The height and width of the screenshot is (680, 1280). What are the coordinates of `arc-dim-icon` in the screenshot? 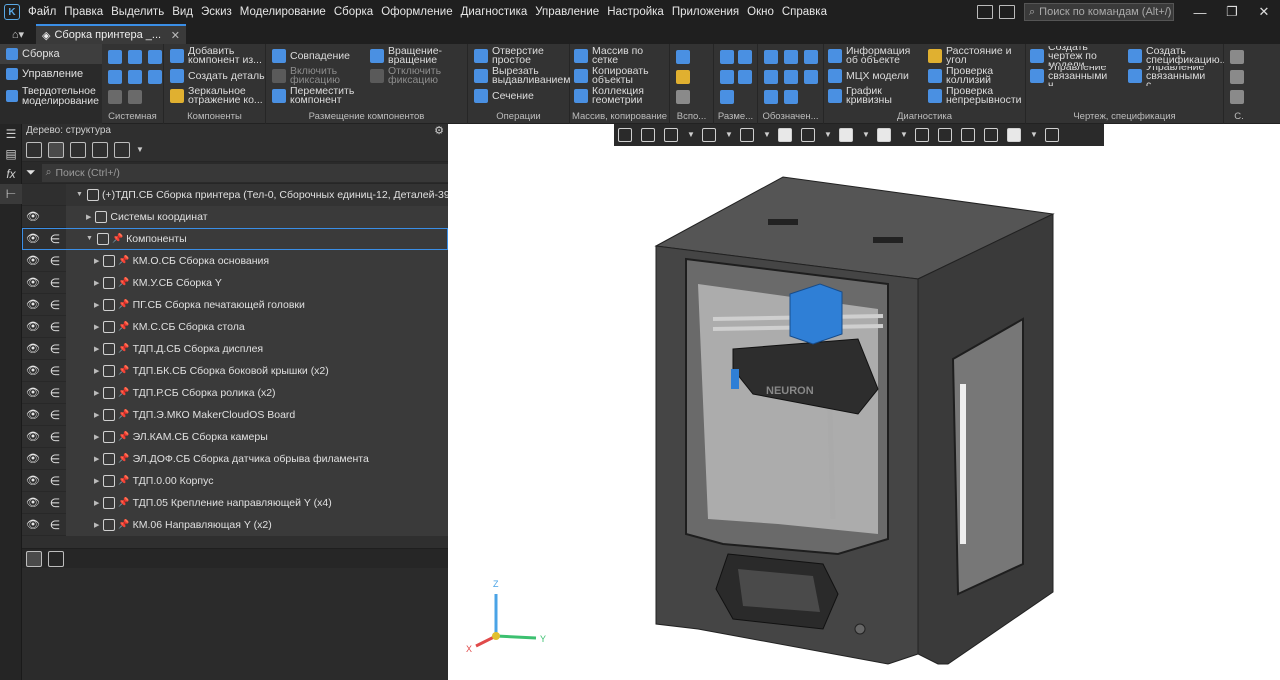 It's located at (727, 97).